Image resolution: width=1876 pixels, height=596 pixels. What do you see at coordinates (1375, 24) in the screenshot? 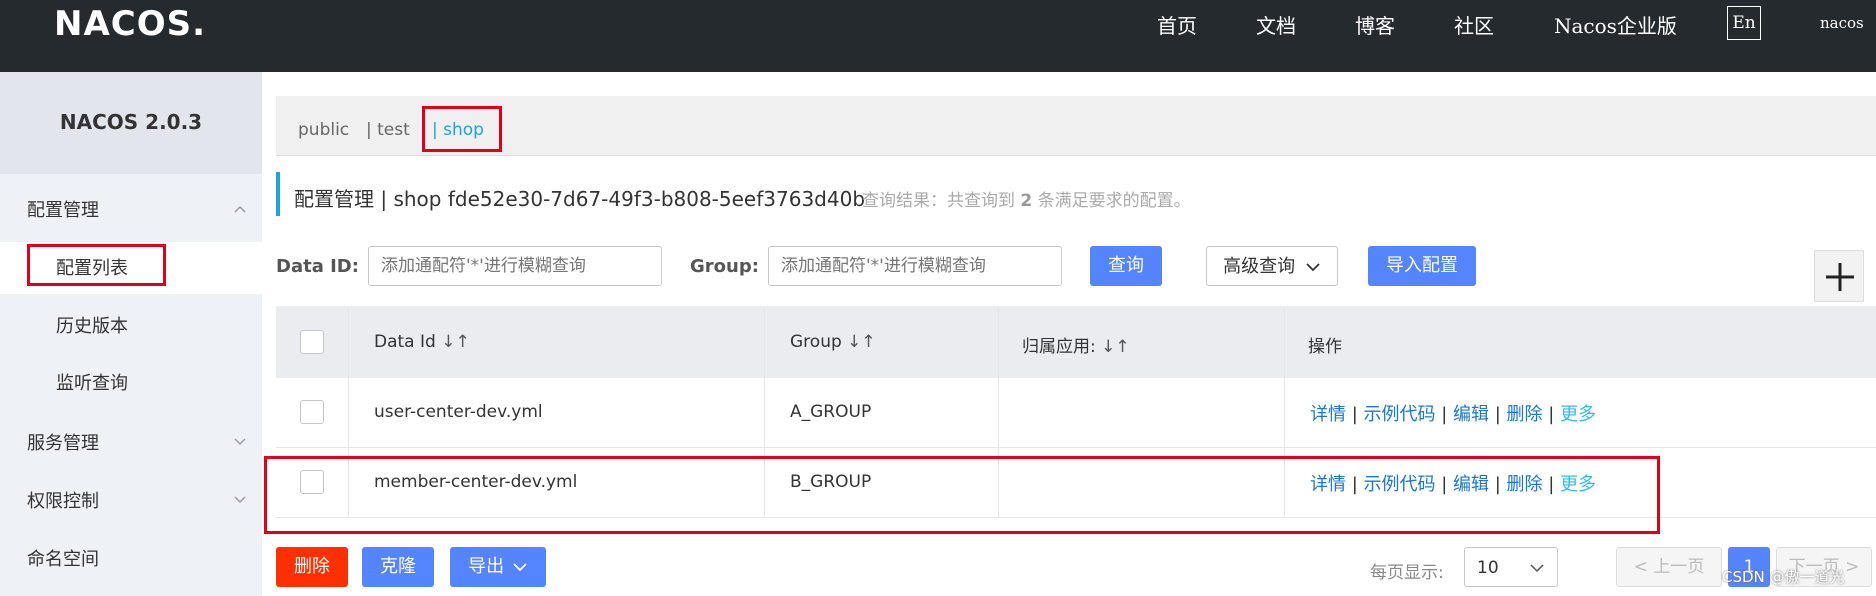
I see `nav-blog: 博客` at bounding box center [1375, 24].